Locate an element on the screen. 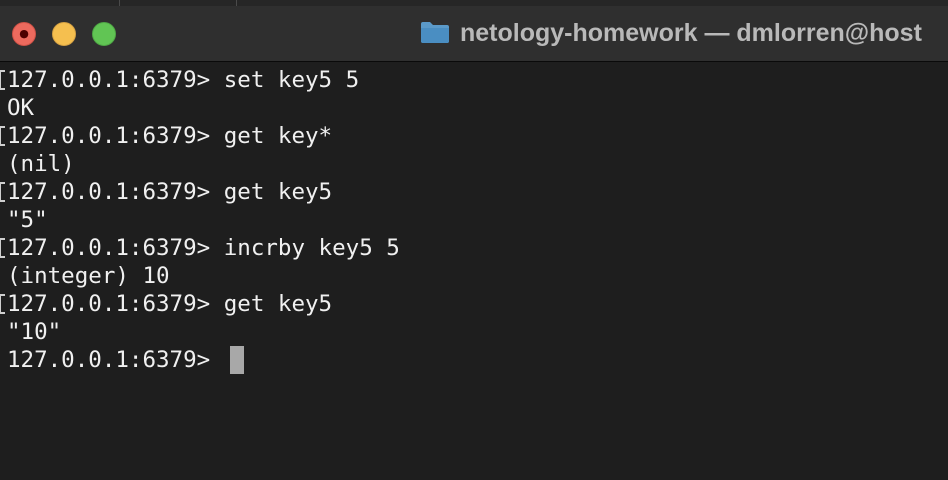  terminal-line: 127.0.0.1:6379> set key5 5 is located at coordinates (474, 80).